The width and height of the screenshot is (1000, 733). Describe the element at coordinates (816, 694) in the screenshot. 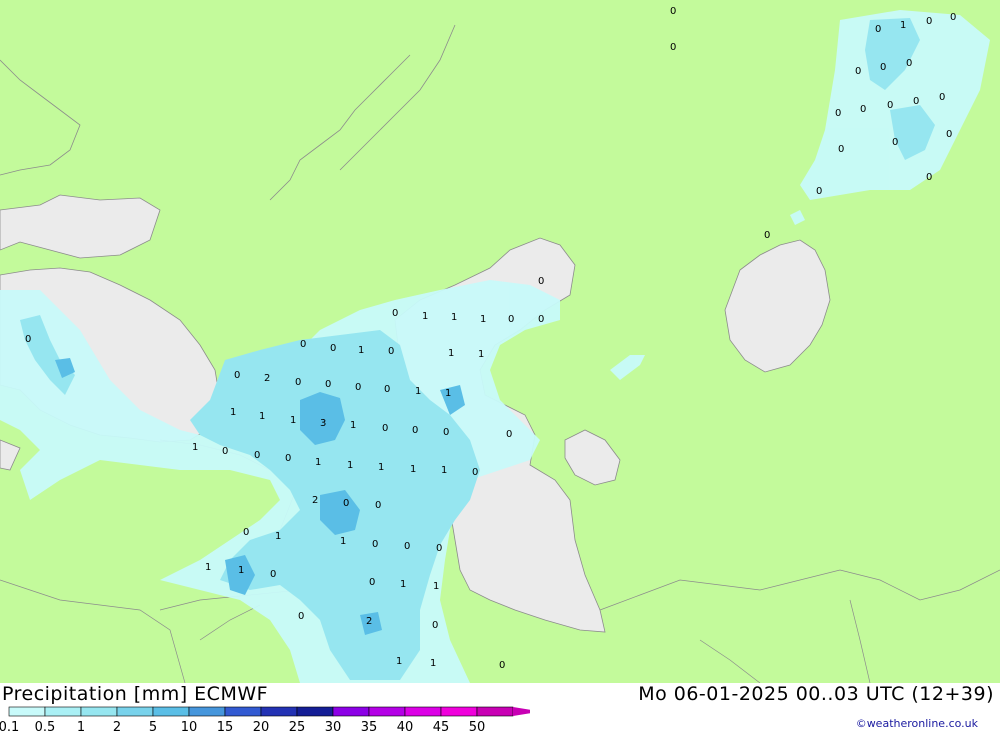

I see `valid-time: Mo 06-01-2025 00..03 UTC (12+39)` at that location.